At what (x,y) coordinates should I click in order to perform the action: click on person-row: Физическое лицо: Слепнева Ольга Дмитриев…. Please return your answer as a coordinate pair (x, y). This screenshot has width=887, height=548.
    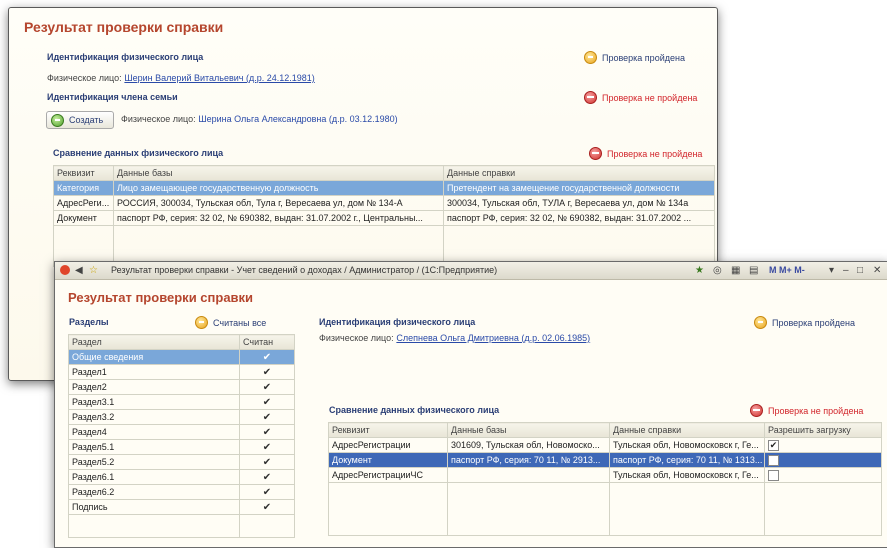
    Looking at the image, I should click on (454, 338).